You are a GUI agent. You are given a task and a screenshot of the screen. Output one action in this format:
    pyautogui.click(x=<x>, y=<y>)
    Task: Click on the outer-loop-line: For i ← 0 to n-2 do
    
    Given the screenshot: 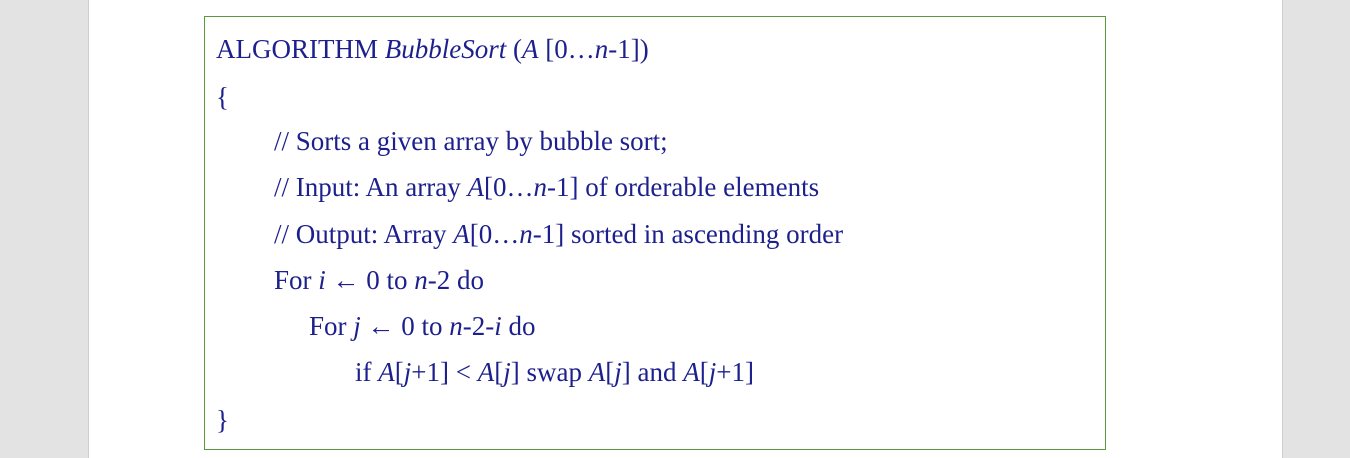 What is the action you would take?
    pyautogui.click(x=379, y=280)
    